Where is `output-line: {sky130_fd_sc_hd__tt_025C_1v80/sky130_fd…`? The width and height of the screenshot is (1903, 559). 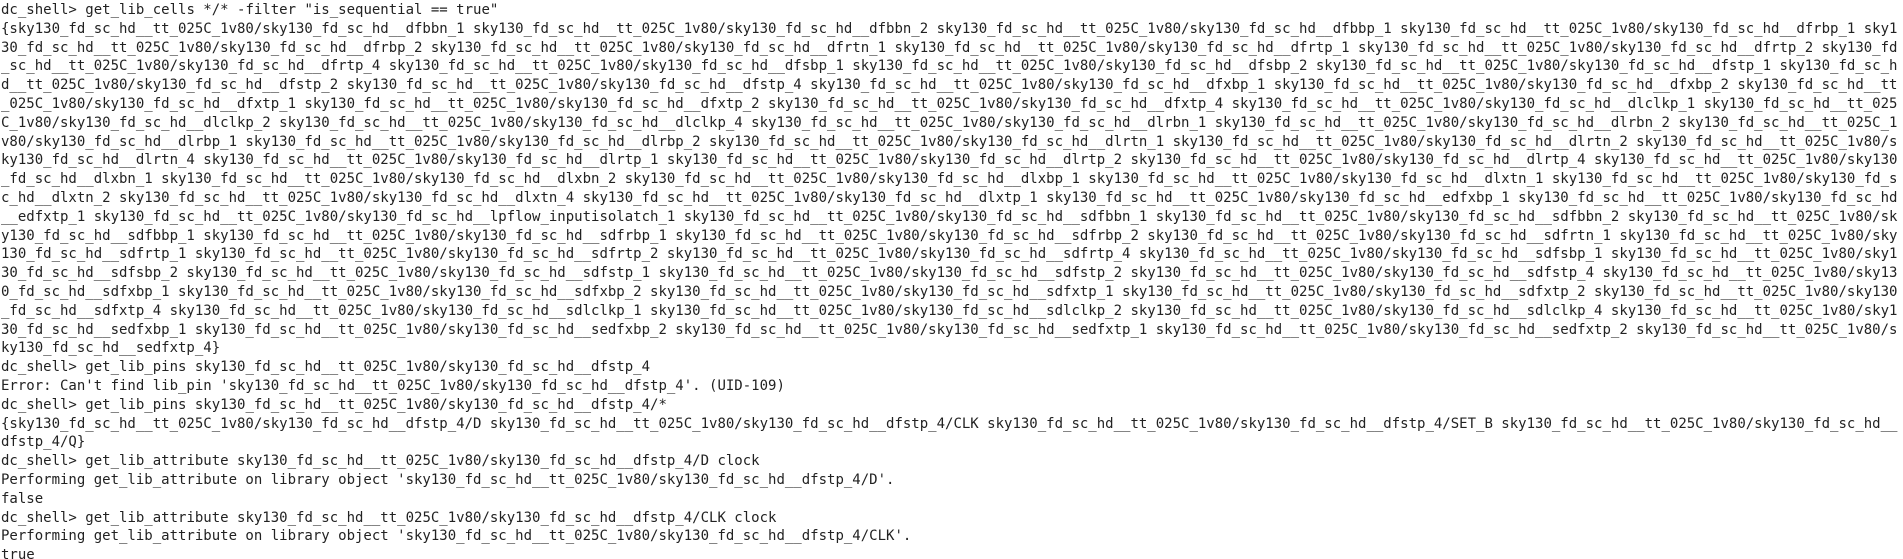
output-line: {sky130_fd_sc_hd__tt_025C_1v80/sky130_fd… is located at coordinates (949, 433).